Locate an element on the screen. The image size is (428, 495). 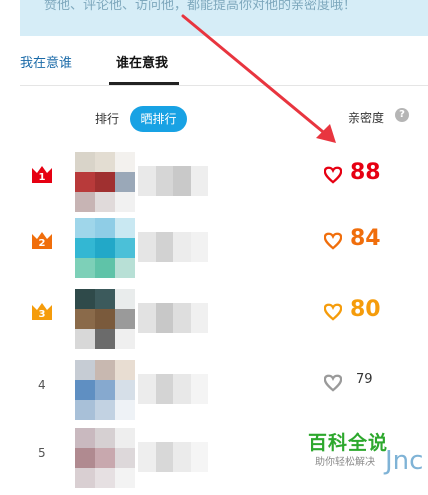
rank-number: 2 is located at coordinates (42, 243).